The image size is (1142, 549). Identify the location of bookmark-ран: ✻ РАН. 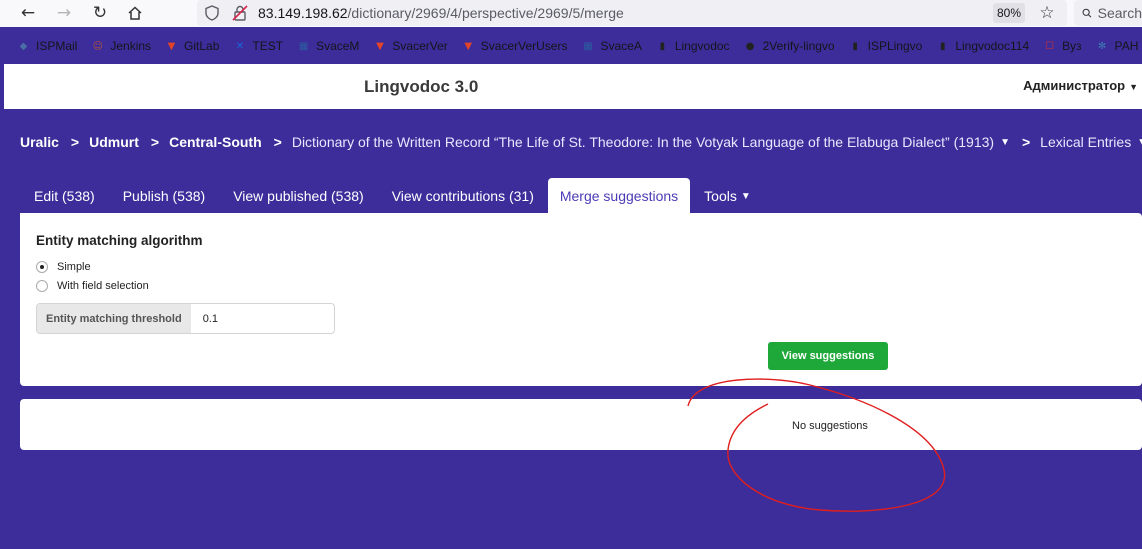
(1117, 46).